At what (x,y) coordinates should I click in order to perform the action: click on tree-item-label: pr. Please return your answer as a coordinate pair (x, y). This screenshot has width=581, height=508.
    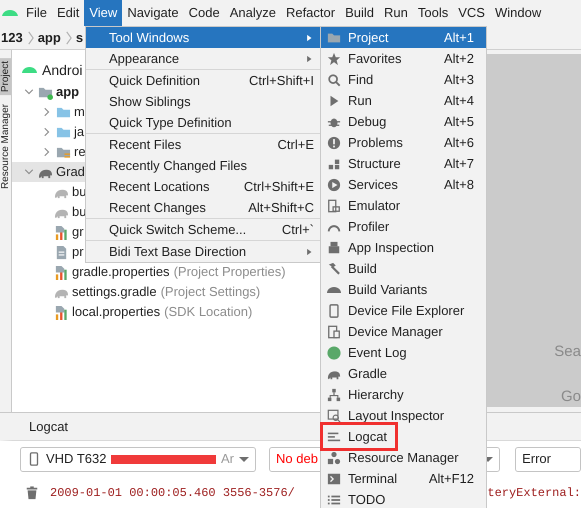
    Looking at the image, I should click on (78, 252).